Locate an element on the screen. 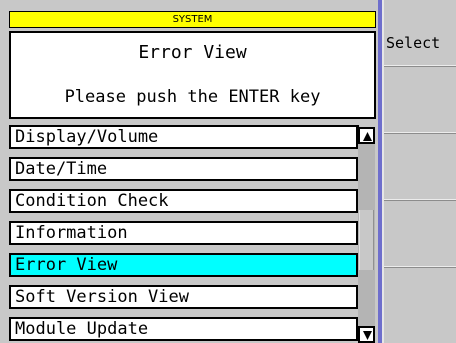 The width and height of the screenshot is (456, 343). menu-item-error-view: Error View is located at coordinates (184, 265).